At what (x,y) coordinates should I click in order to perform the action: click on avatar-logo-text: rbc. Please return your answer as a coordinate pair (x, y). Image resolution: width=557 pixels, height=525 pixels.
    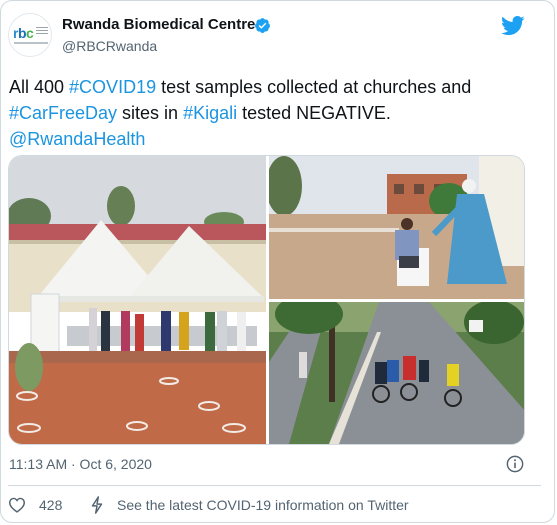
    Looking at the image, I should click on (23, 33).